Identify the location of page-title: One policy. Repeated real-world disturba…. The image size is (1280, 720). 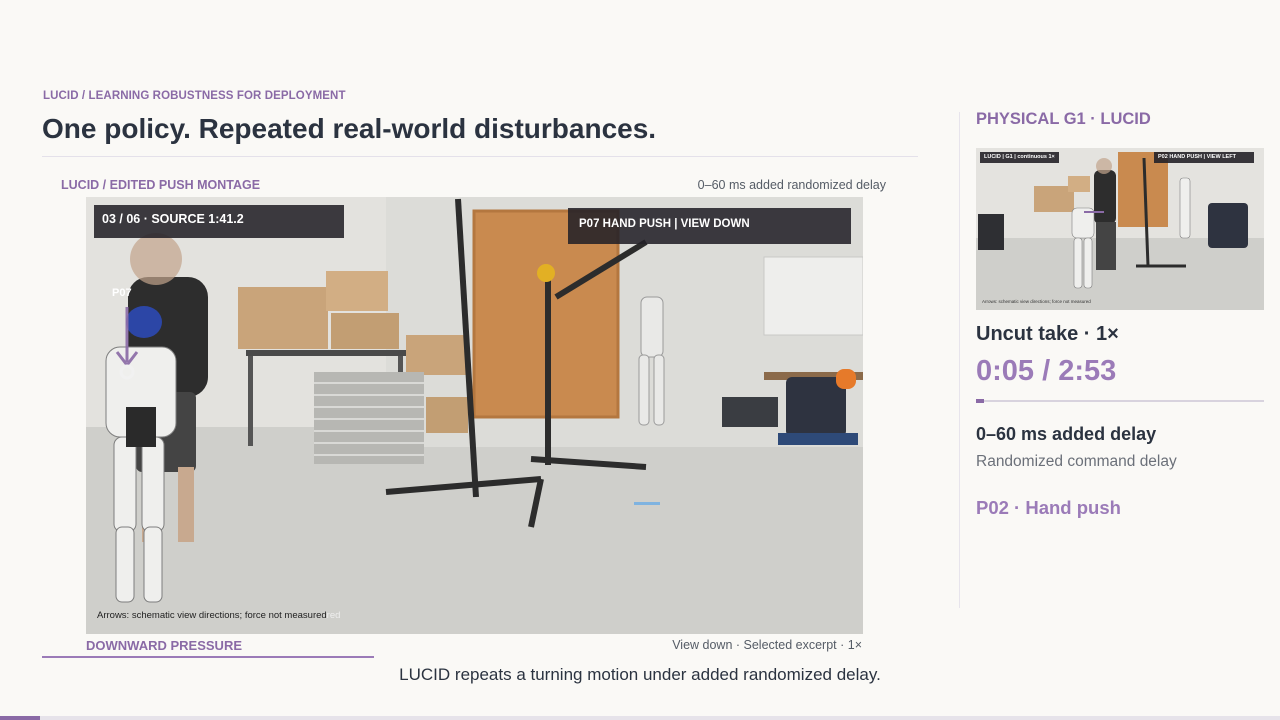
(349, 128).